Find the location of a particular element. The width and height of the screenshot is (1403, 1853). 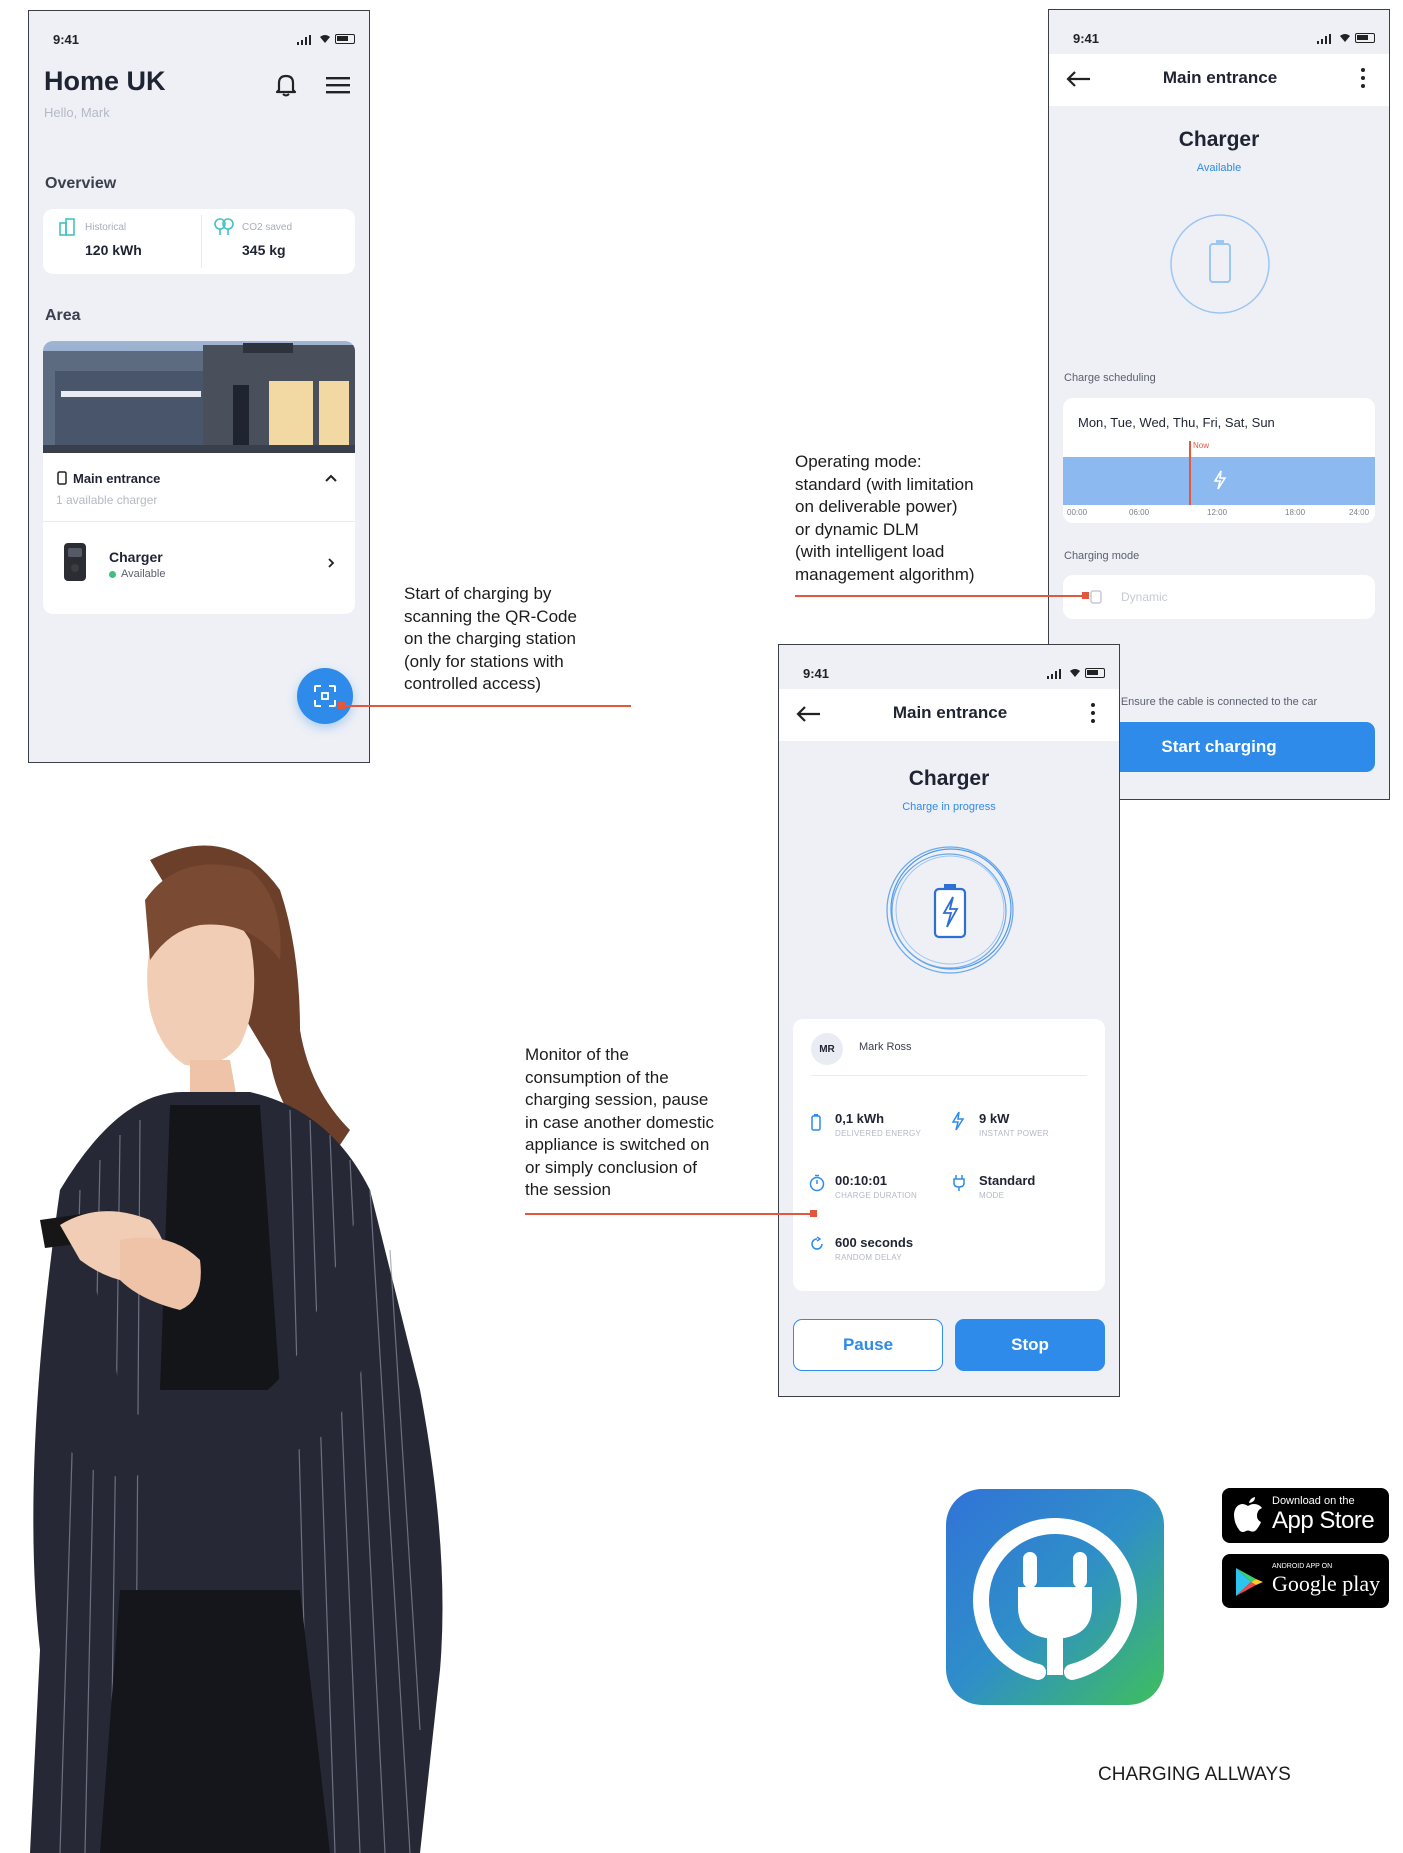

google-play-top-text: ANDROID APP ON is located at coordinates (1302, 1566).